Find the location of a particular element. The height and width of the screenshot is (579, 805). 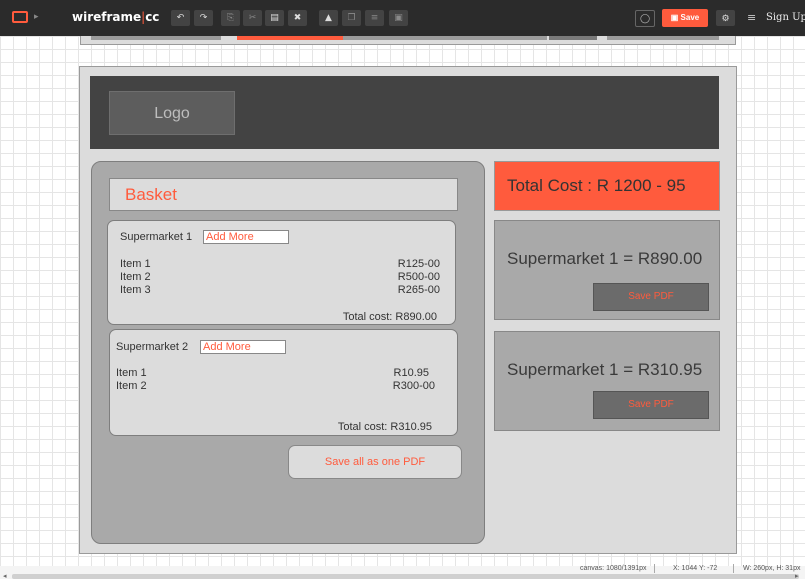

horizontal-scrollbar is located at coordinates (405, 576).